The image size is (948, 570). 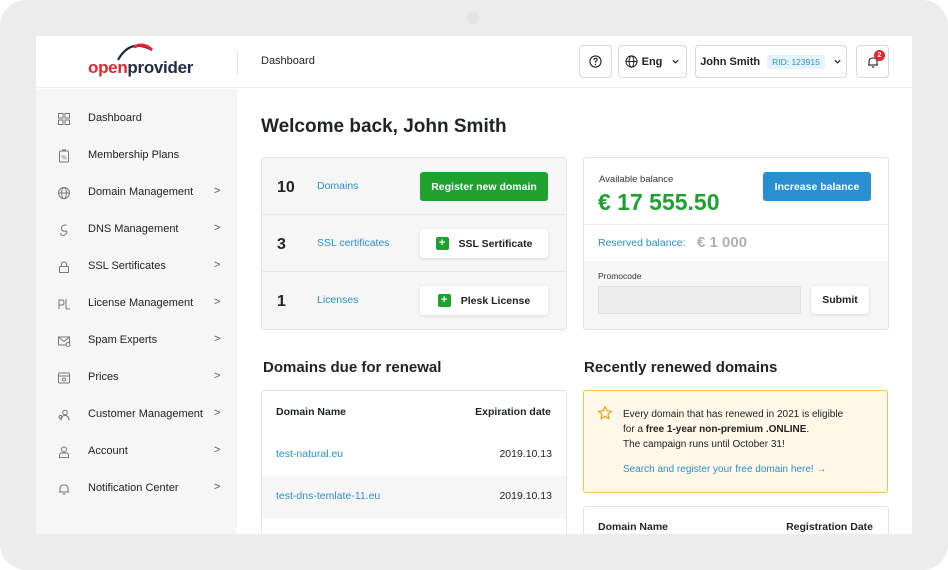 What do you see at coordinates (699, 300) in the screenshot?
I see `promocode-input` at bounding box center [699, 300].